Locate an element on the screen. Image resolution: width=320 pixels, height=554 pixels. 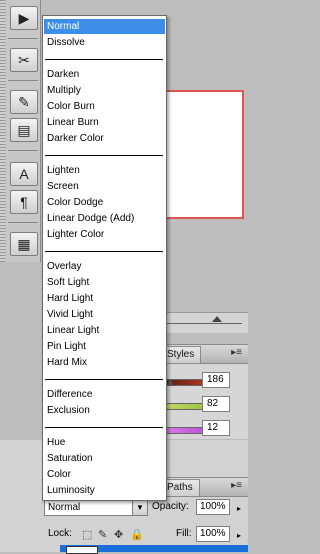
menu-item: Saturation is located at coordinates (104, 458).